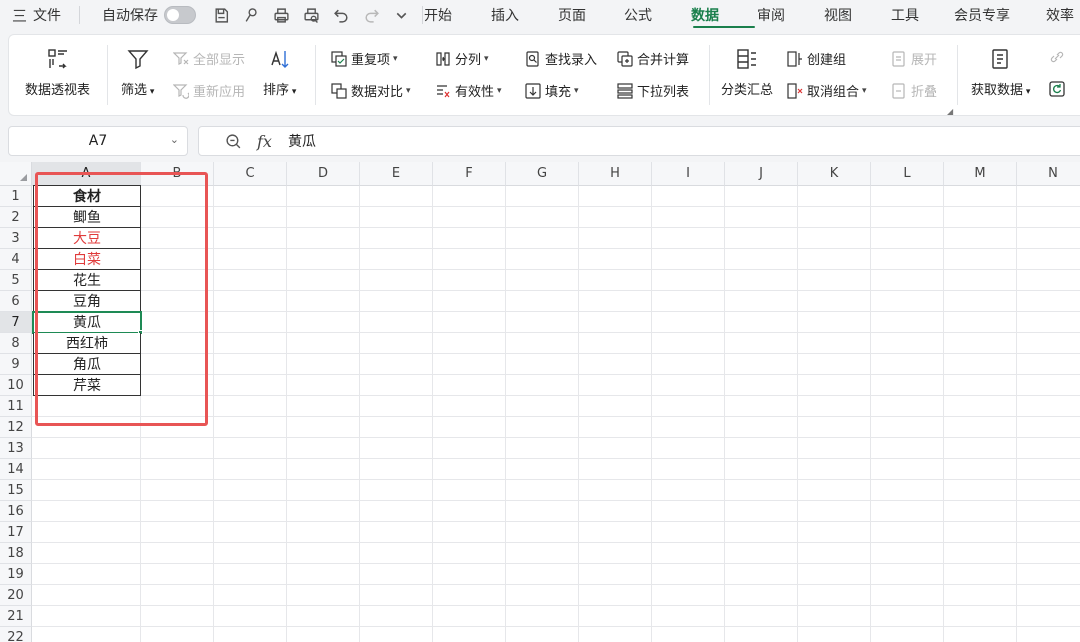 The height and width of the screenshot is (642, 1080). Describe the element at coordinates (16, 490) in the screenshot. I see `row-header: 15` at that location.